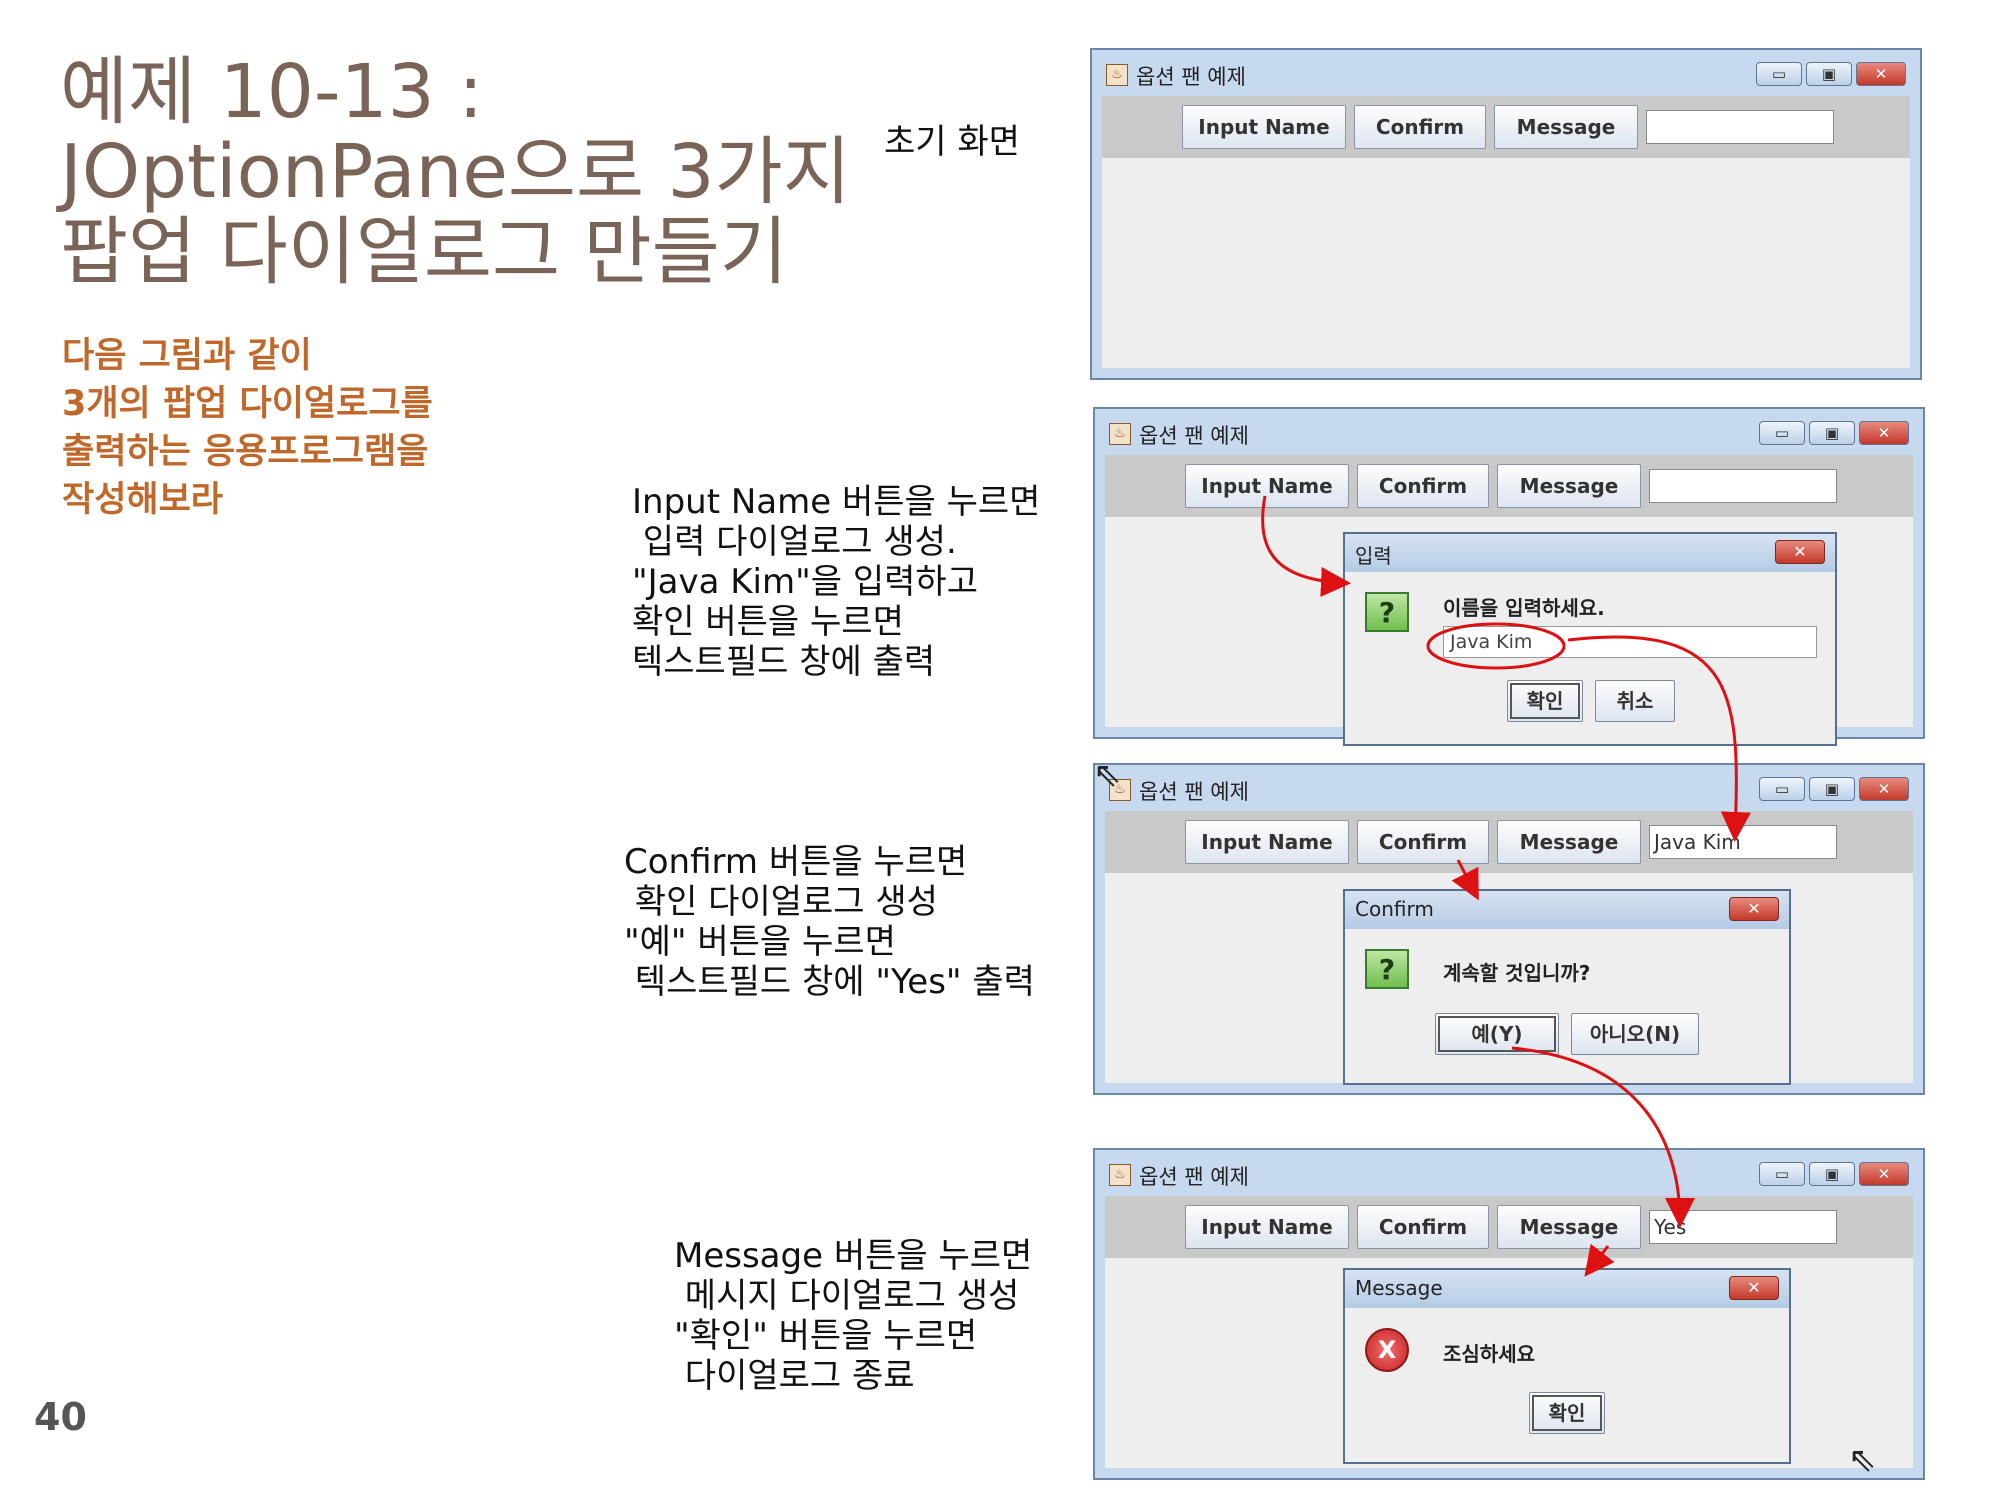 Image resolution: width=2000 pixels, height=1500 pixels. Describe the element at coordinates (1590, 553) in the screenshot. I see `dialog-titlebar: 입력 ✕` at that location.